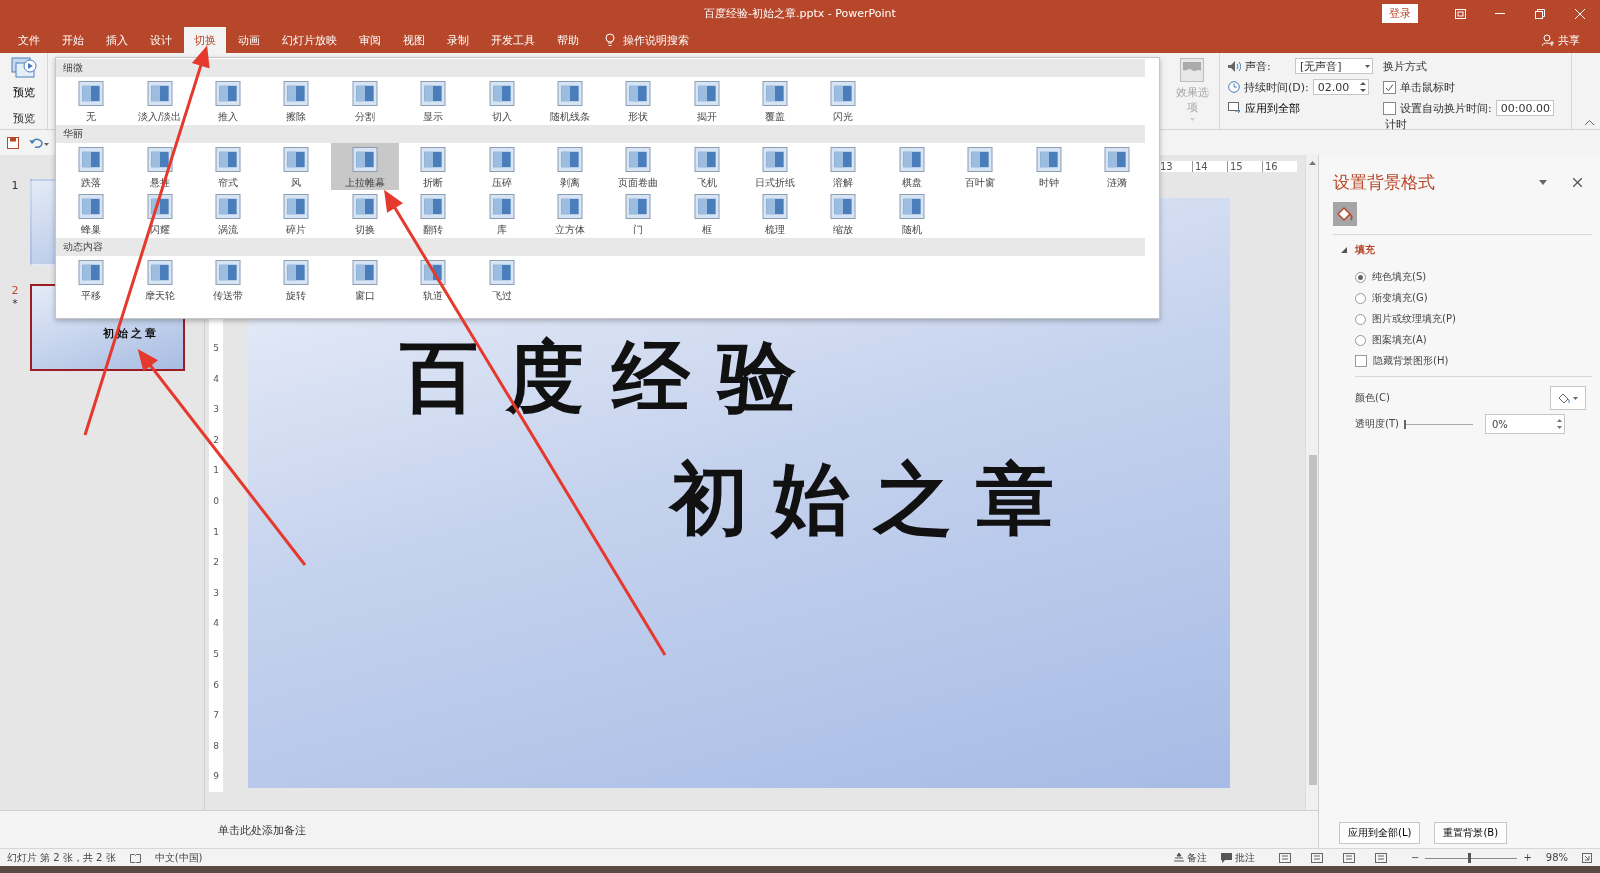  Describe the element at coordinates (843, 213) in the screenshot. I see `transition-option: 缩放` at that location.